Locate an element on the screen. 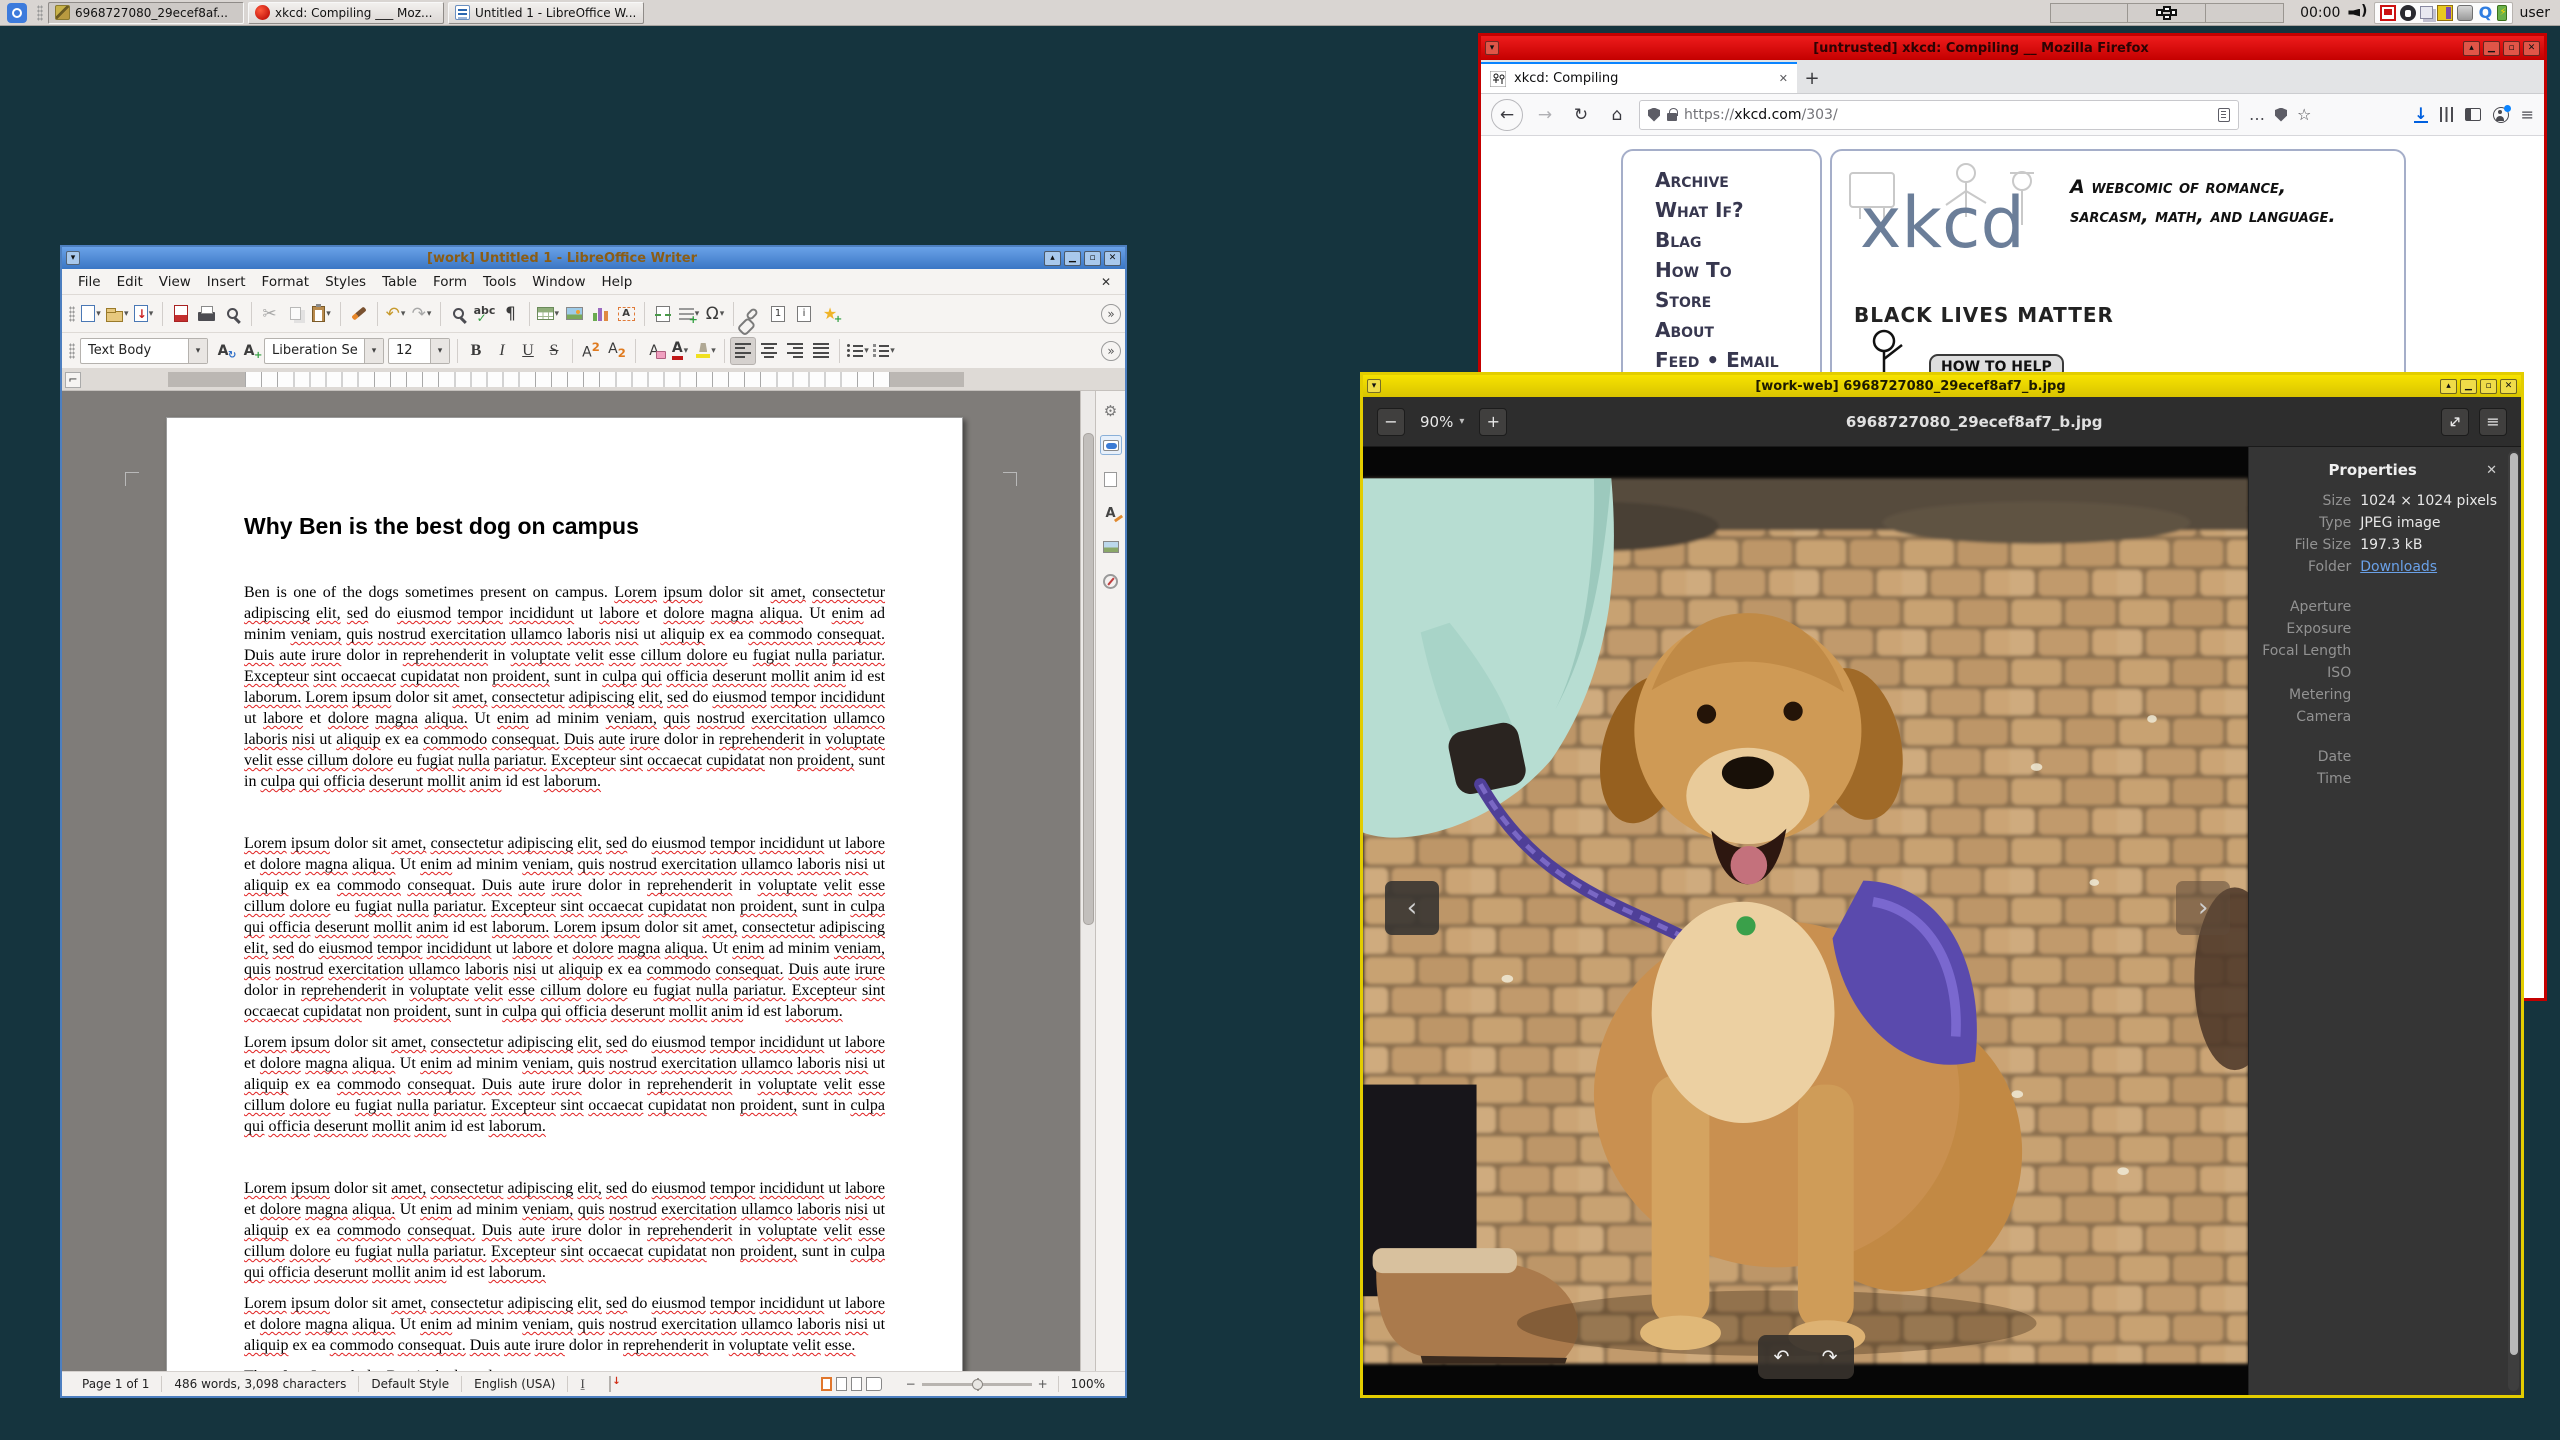 This screenshot has height=1440, width=2560. tray-battery-icon is located at coordinates (2502, 12).